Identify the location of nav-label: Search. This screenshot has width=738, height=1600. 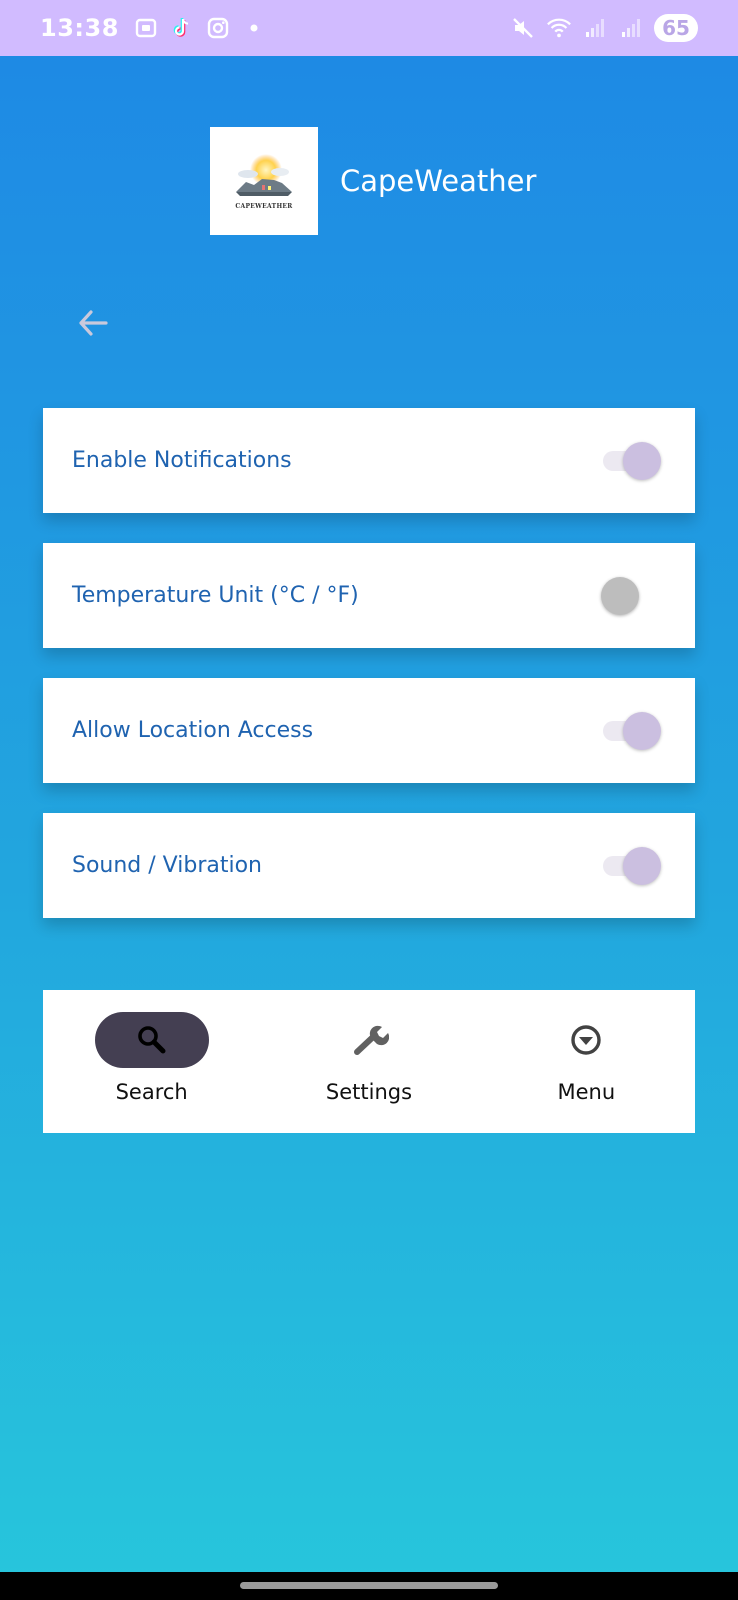
(151, 1092).